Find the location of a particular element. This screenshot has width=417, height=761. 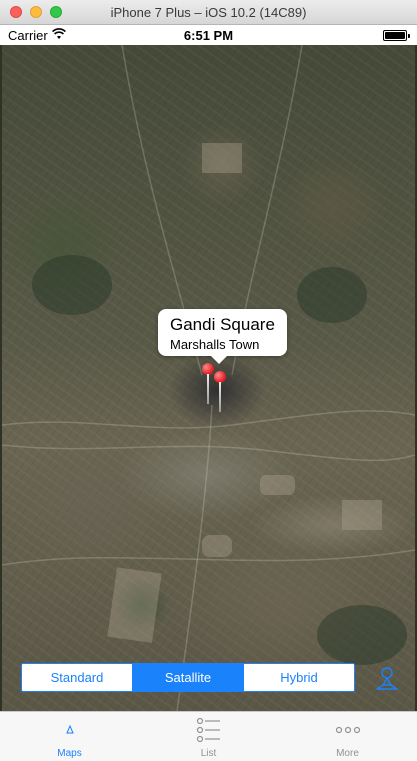

map-pin-icon is located at coordinates (69, 729).